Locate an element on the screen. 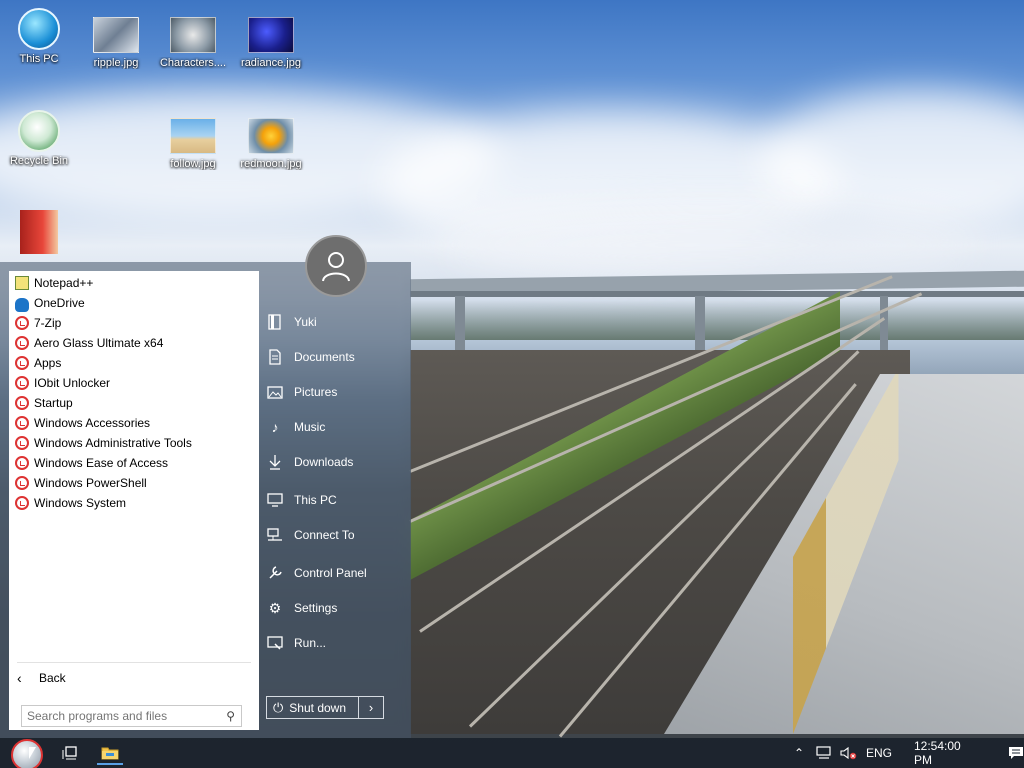 The width and height of the screenshot is (1024, 768). program-folder-apps: Apps is located at coordinates (134, 363).